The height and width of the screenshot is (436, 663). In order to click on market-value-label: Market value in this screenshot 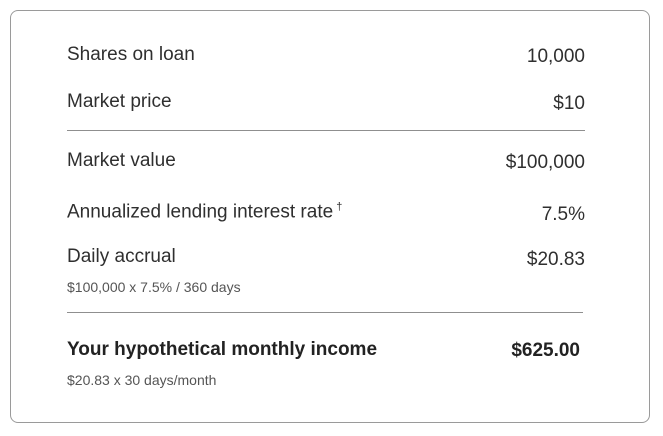, I will do `click(121, 160)`.